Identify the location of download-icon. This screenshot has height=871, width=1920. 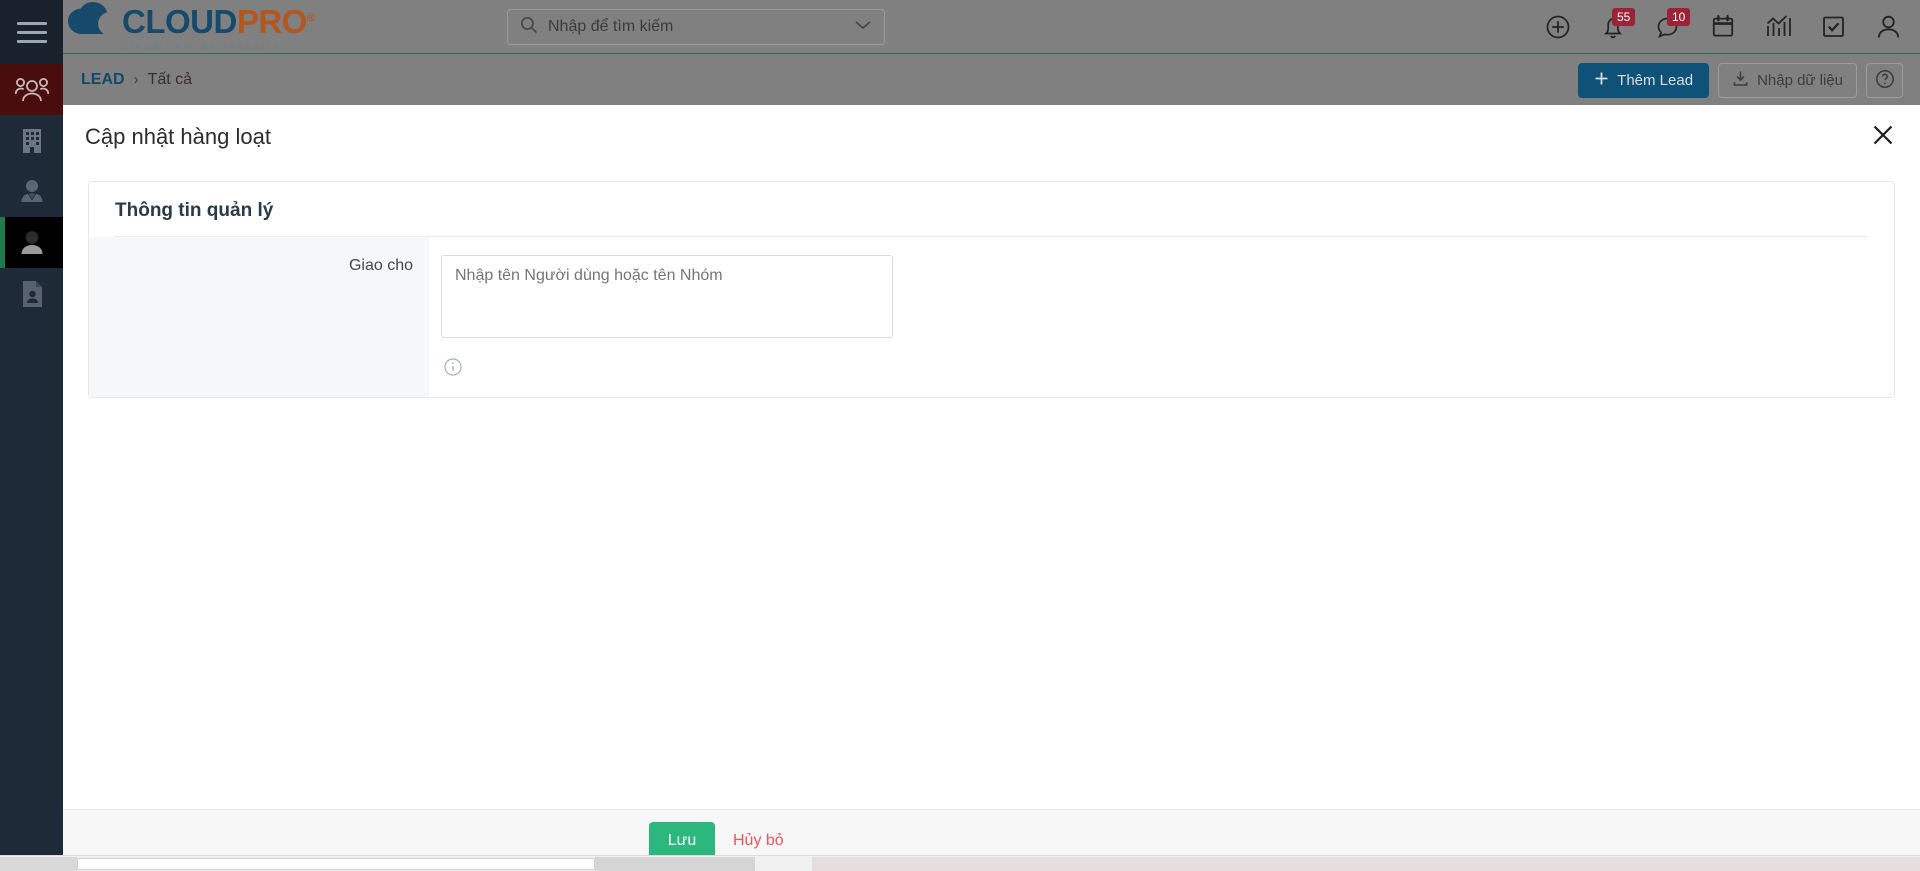
(1740, 80).